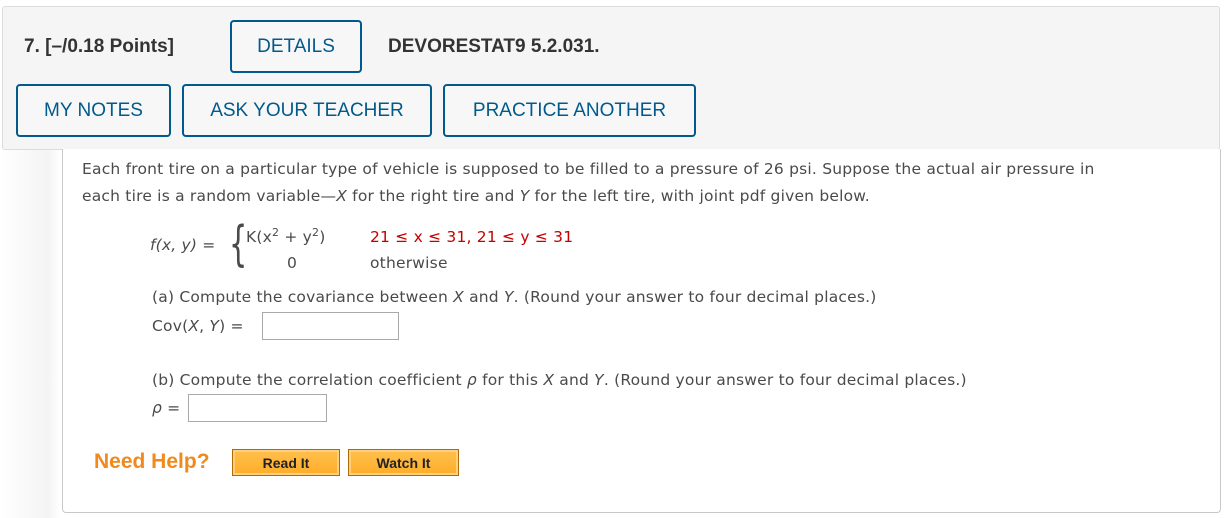  I want to click on rho-label: ρ =, so click(166, 408).